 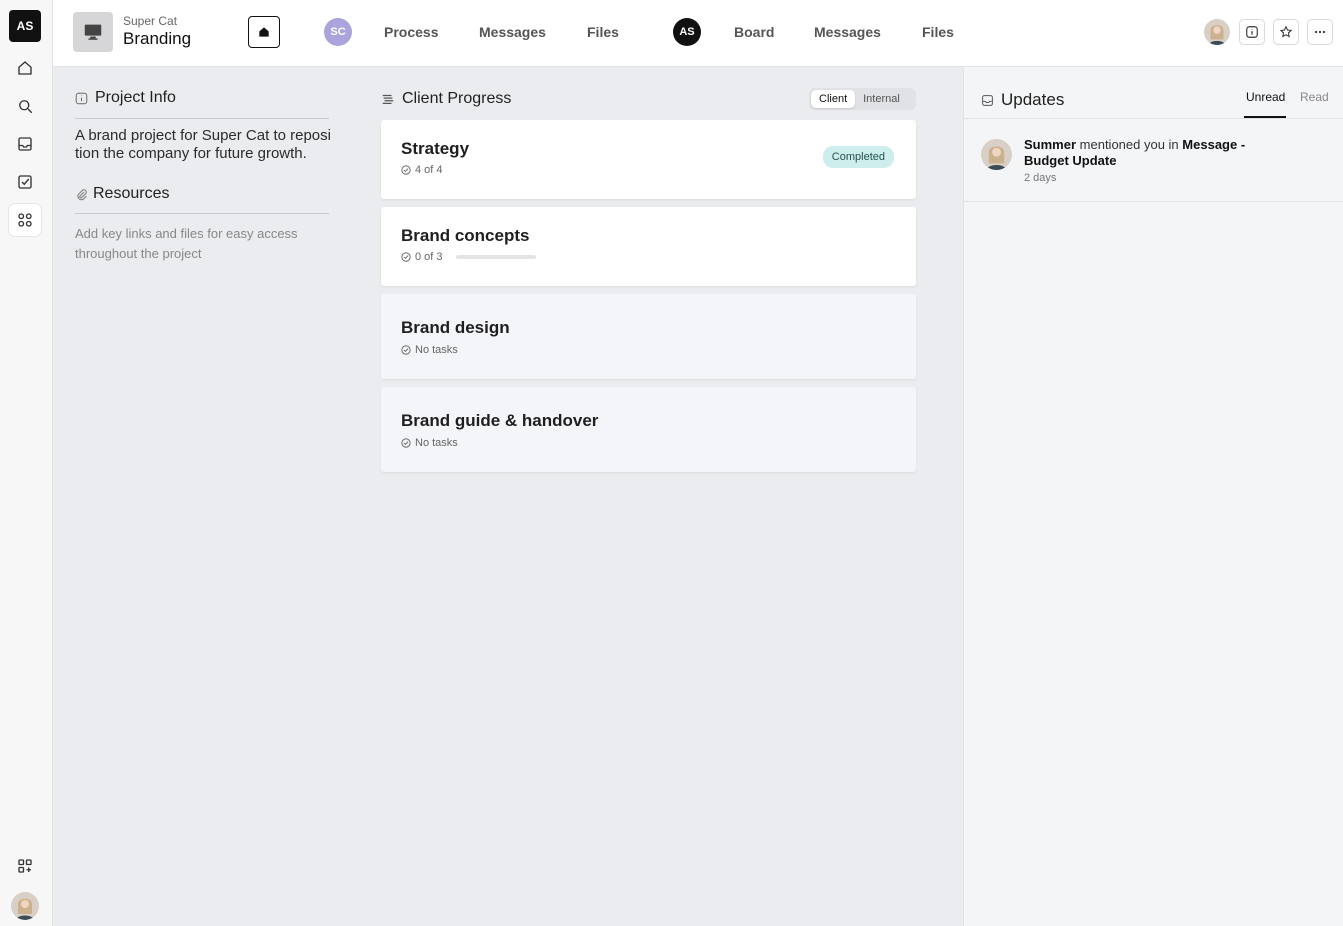 I want to click on project-info-title: Project Info, so click(x=135, y=97).